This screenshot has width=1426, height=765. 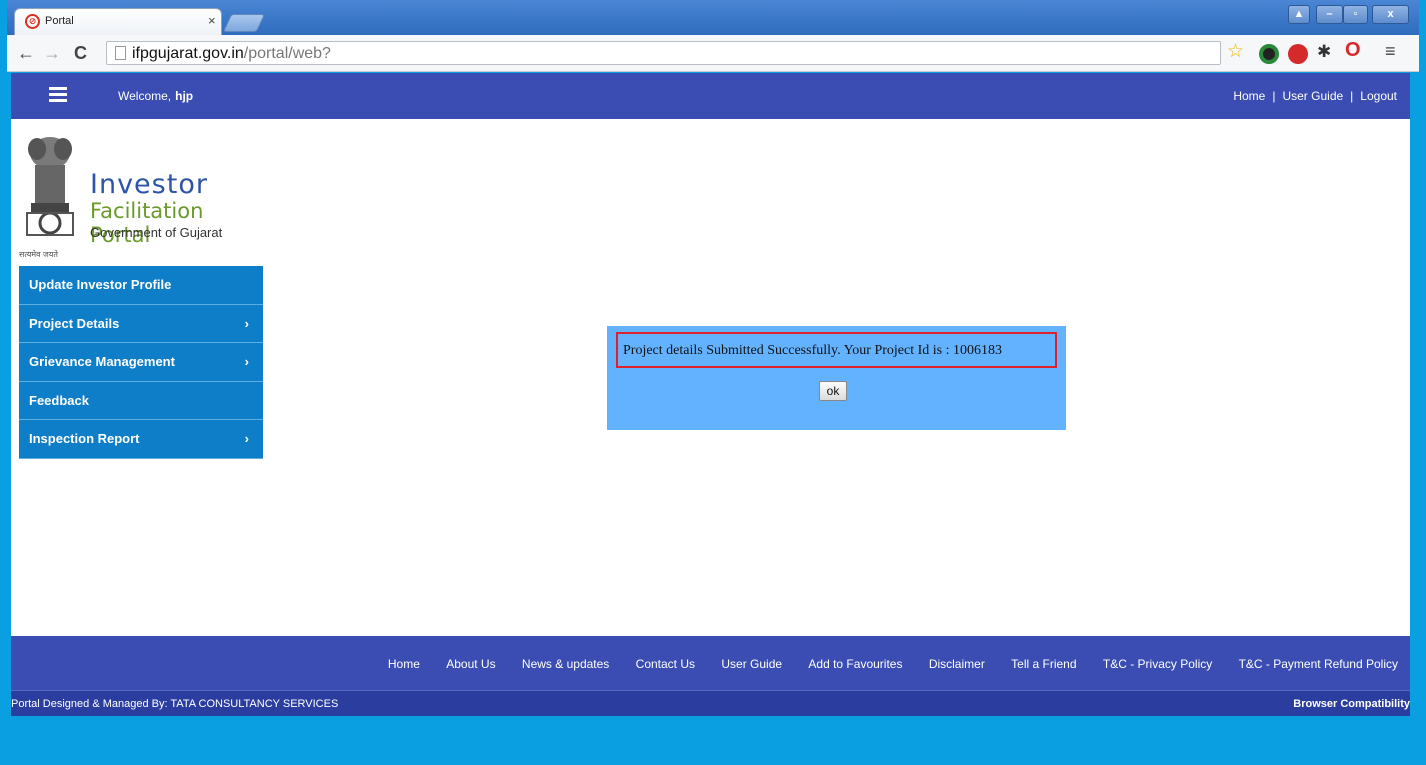 I want to click on header-link-user-guide: User Guide, so click(x=1312, y=96).